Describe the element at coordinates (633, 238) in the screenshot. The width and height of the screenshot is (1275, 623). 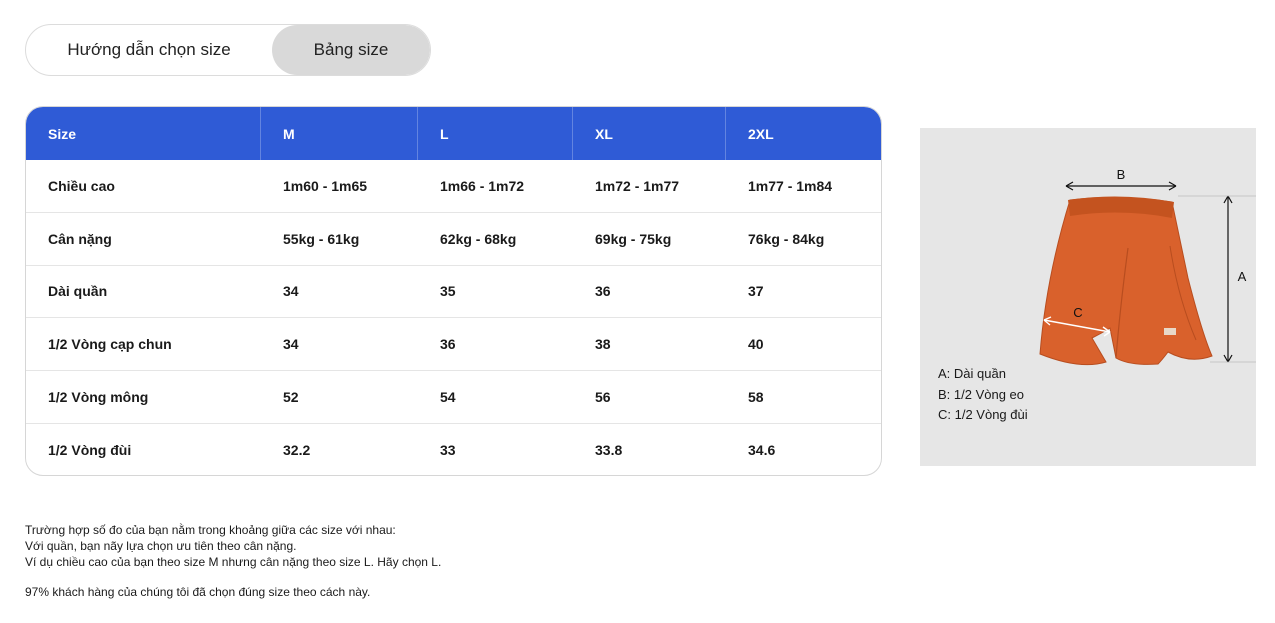
I see `table-cell: 69kg - 75kg` at that location.